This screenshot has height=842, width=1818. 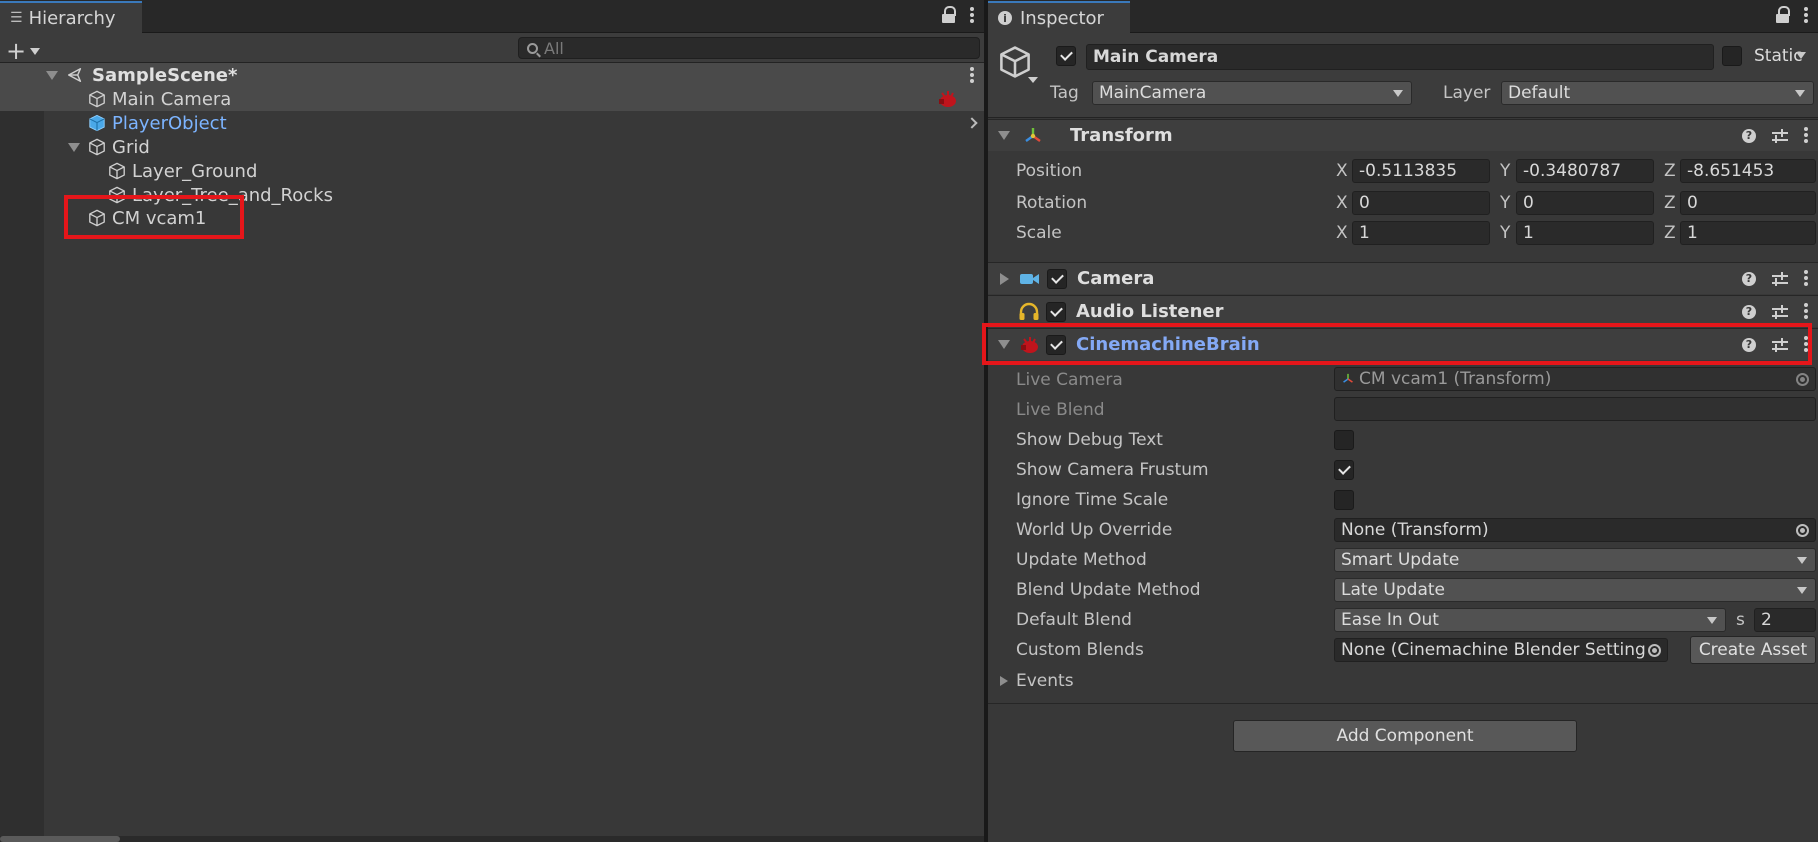 What do you see at coordinates (1575, 560) in the screenshot?
I see `update-method-dropdown: Smart Update` at bounding box center [1575, 560].